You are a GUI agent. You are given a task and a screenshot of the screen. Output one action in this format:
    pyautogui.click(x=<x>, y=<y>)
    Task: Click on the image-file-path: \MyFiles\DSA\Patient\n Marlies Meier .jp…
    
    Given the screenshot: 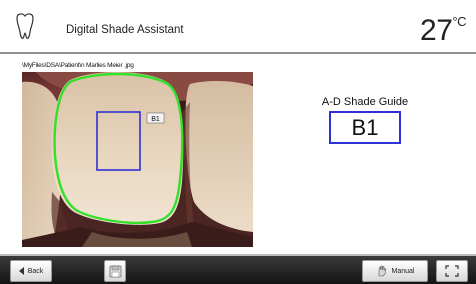 What is the action you would take?
    pyautogui.click(x=78, y=65)
    